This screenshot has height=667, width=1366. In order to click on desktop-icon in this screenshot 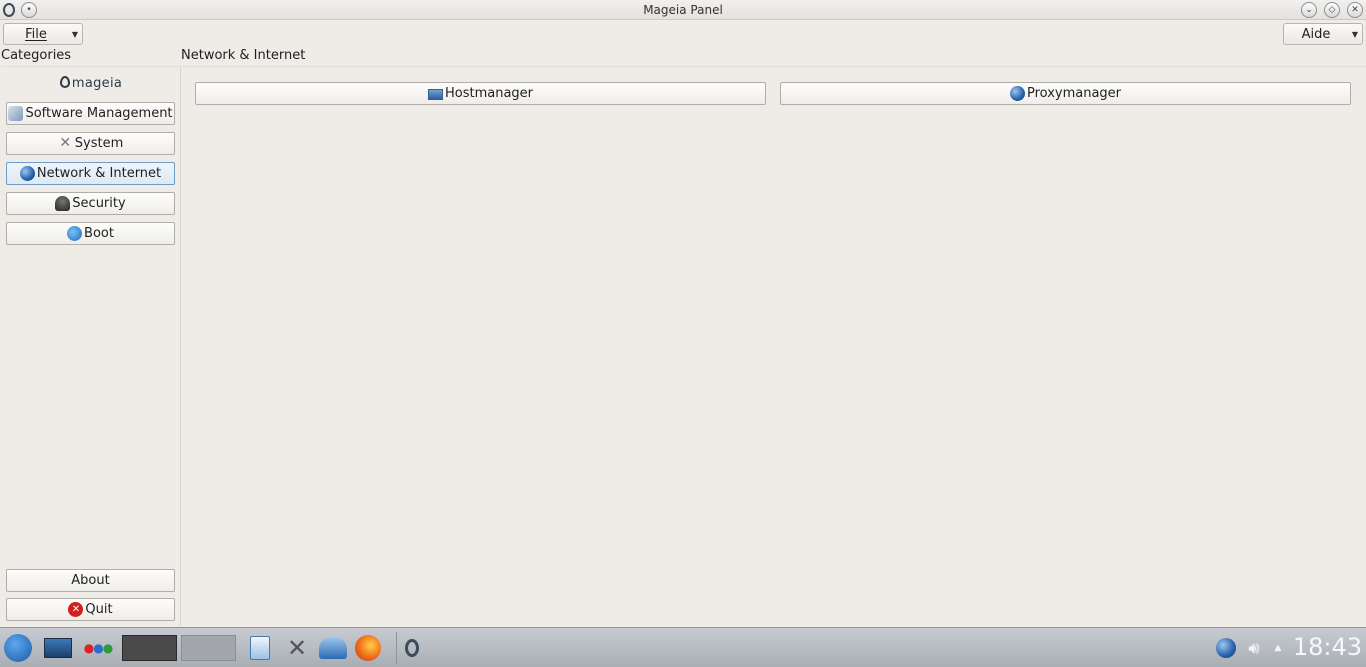, I will do `click(58, 648)`.